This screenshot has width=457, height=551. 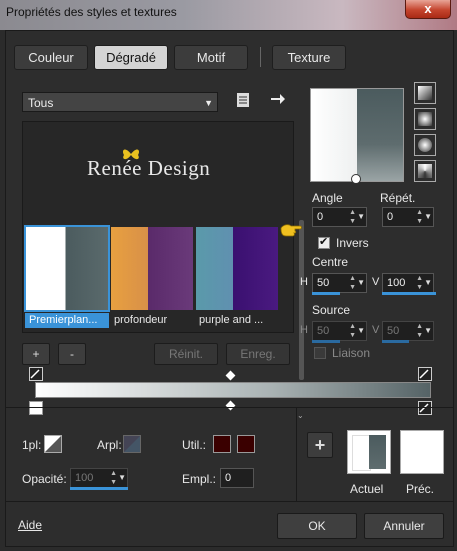 What do you see at coordinates (53, 444) in the screenshot?
I see `foreground-swatch` at bounding box center [53, 444].